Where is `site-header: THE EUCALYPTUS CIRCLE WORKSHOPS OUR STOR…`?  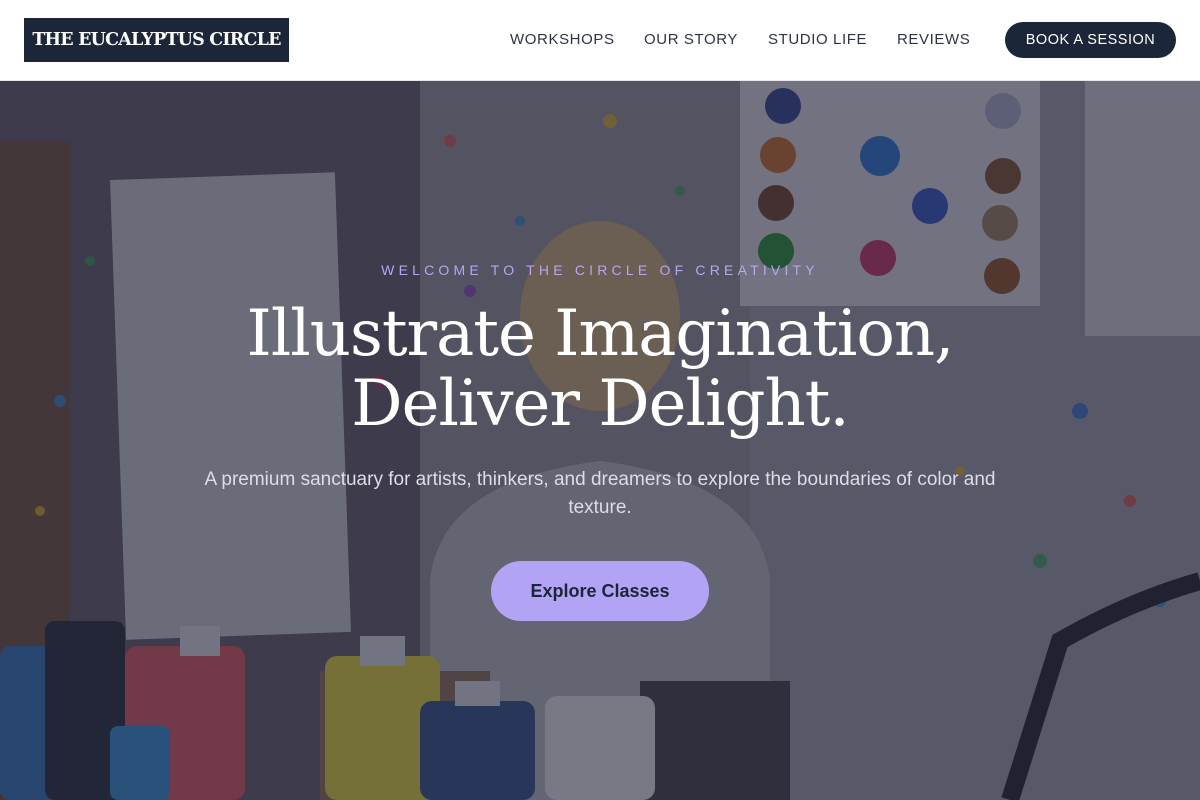 site-header: THE EUCALYPTUS CIRCLE WORKSHOPS OUR STOR… is located at coordinates (600, 40).